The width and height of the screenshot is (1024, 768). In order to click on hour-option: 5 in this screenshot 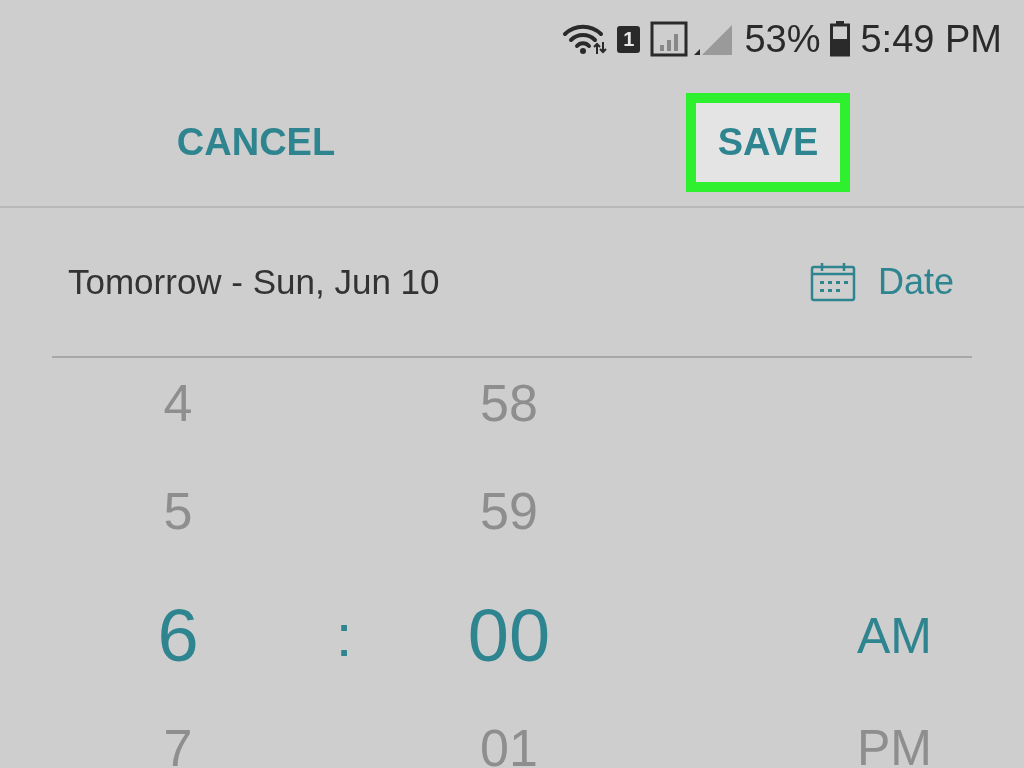, I will do `click(178, 510)`.